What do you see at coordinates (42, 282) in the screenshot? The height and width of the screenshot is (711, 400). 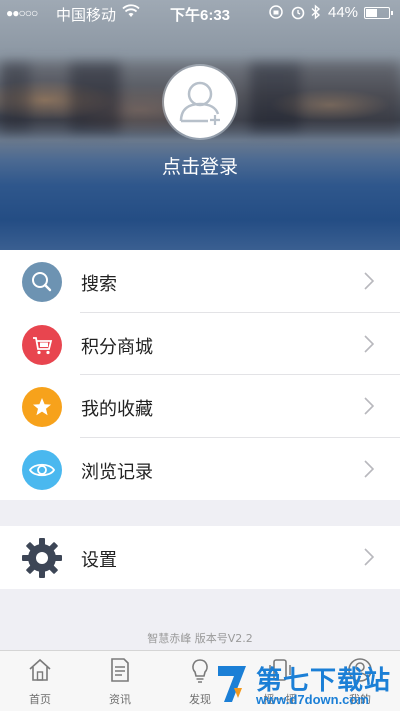 I see `search-icon` at bounding box center [42, 282].